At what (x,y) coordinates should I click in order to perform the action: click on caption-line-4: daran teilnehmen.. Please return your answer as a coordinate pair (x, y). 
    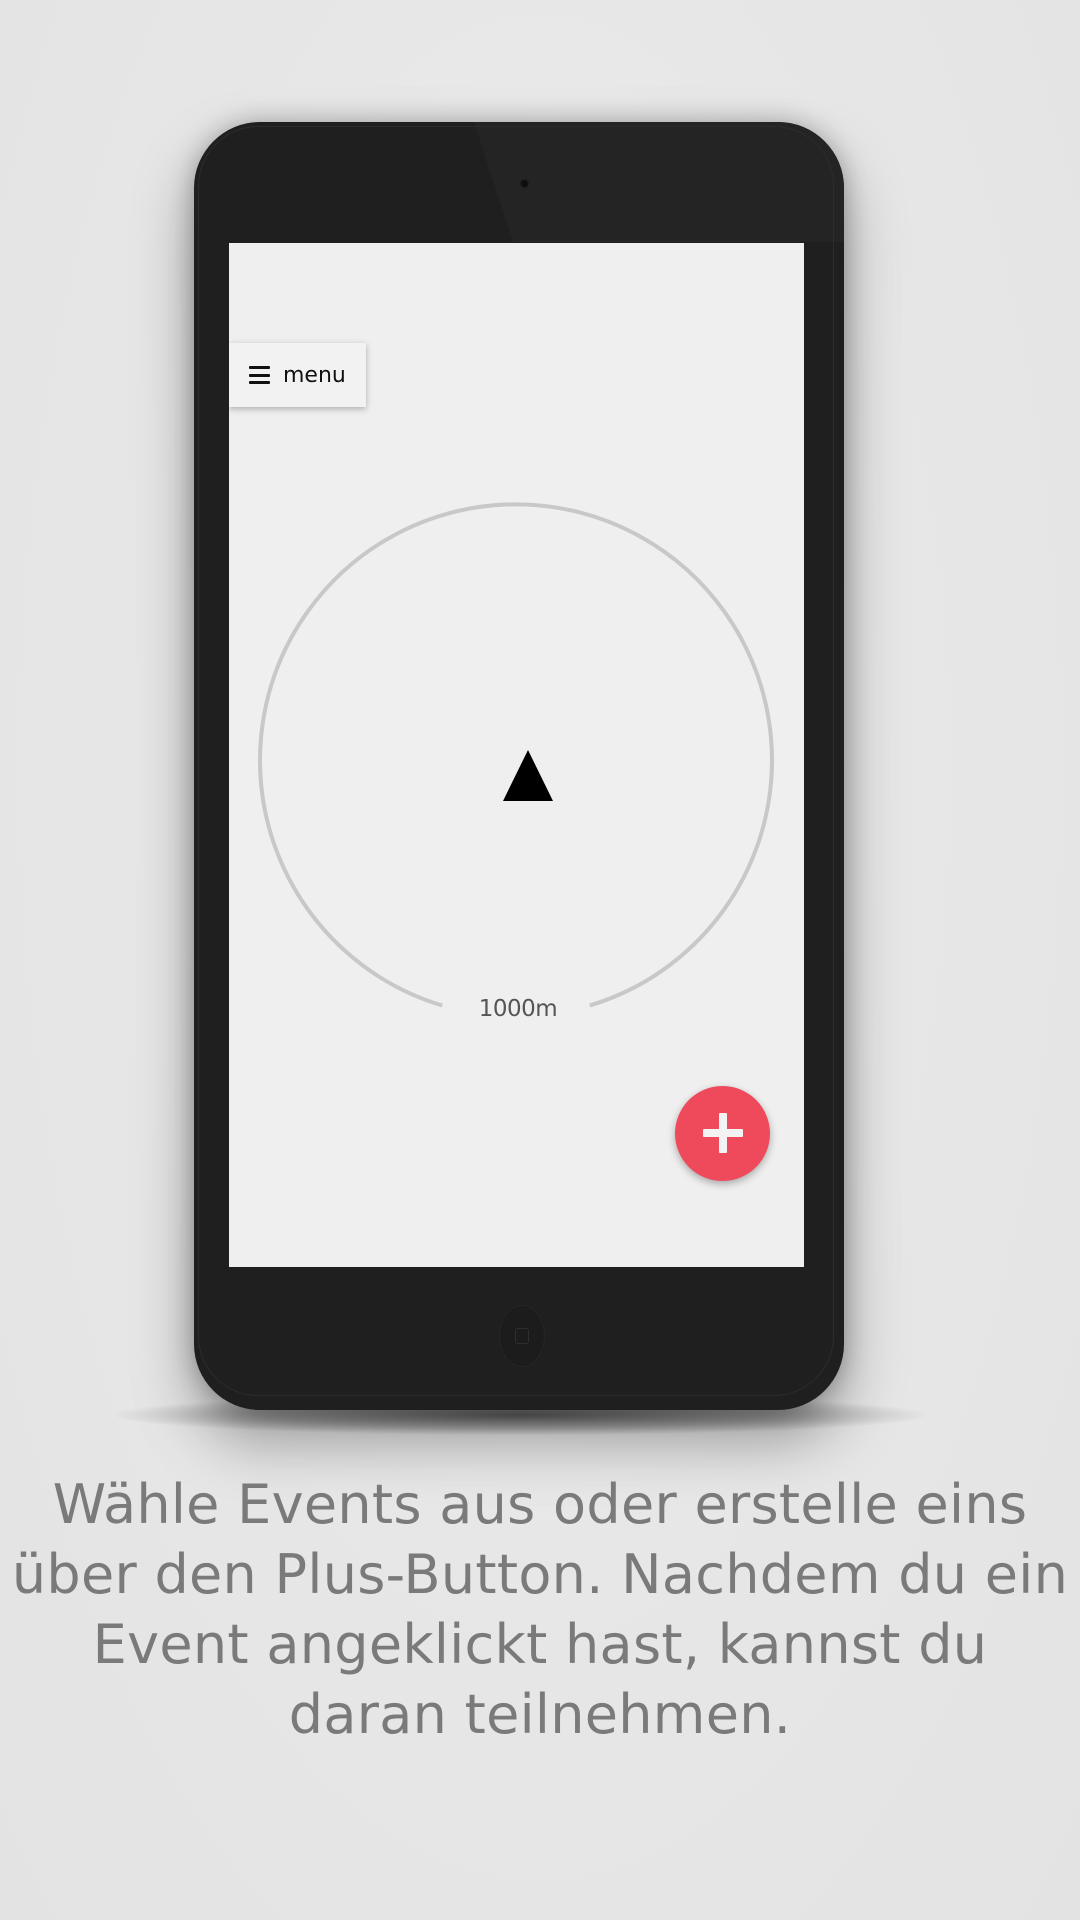
    Looking at the image, I should click on (540, 1714).